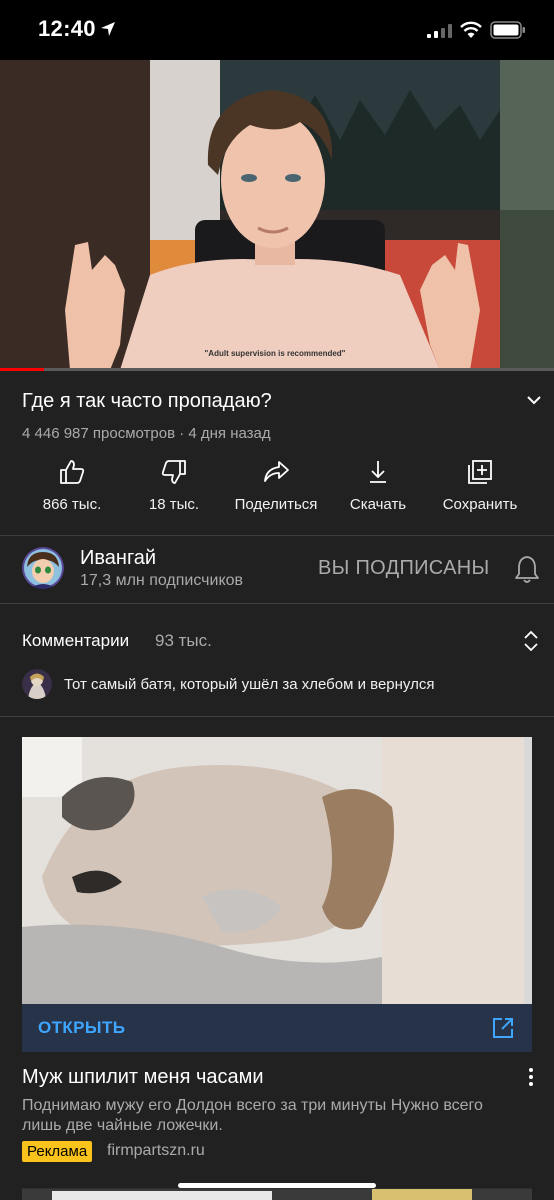 Image resolution: width=554 pixels, height=1200 pixels. What do you see at coordinates (276, 504) in the screenshot?
I see `share-label: Поделиться` at bounding box center [276, 504].